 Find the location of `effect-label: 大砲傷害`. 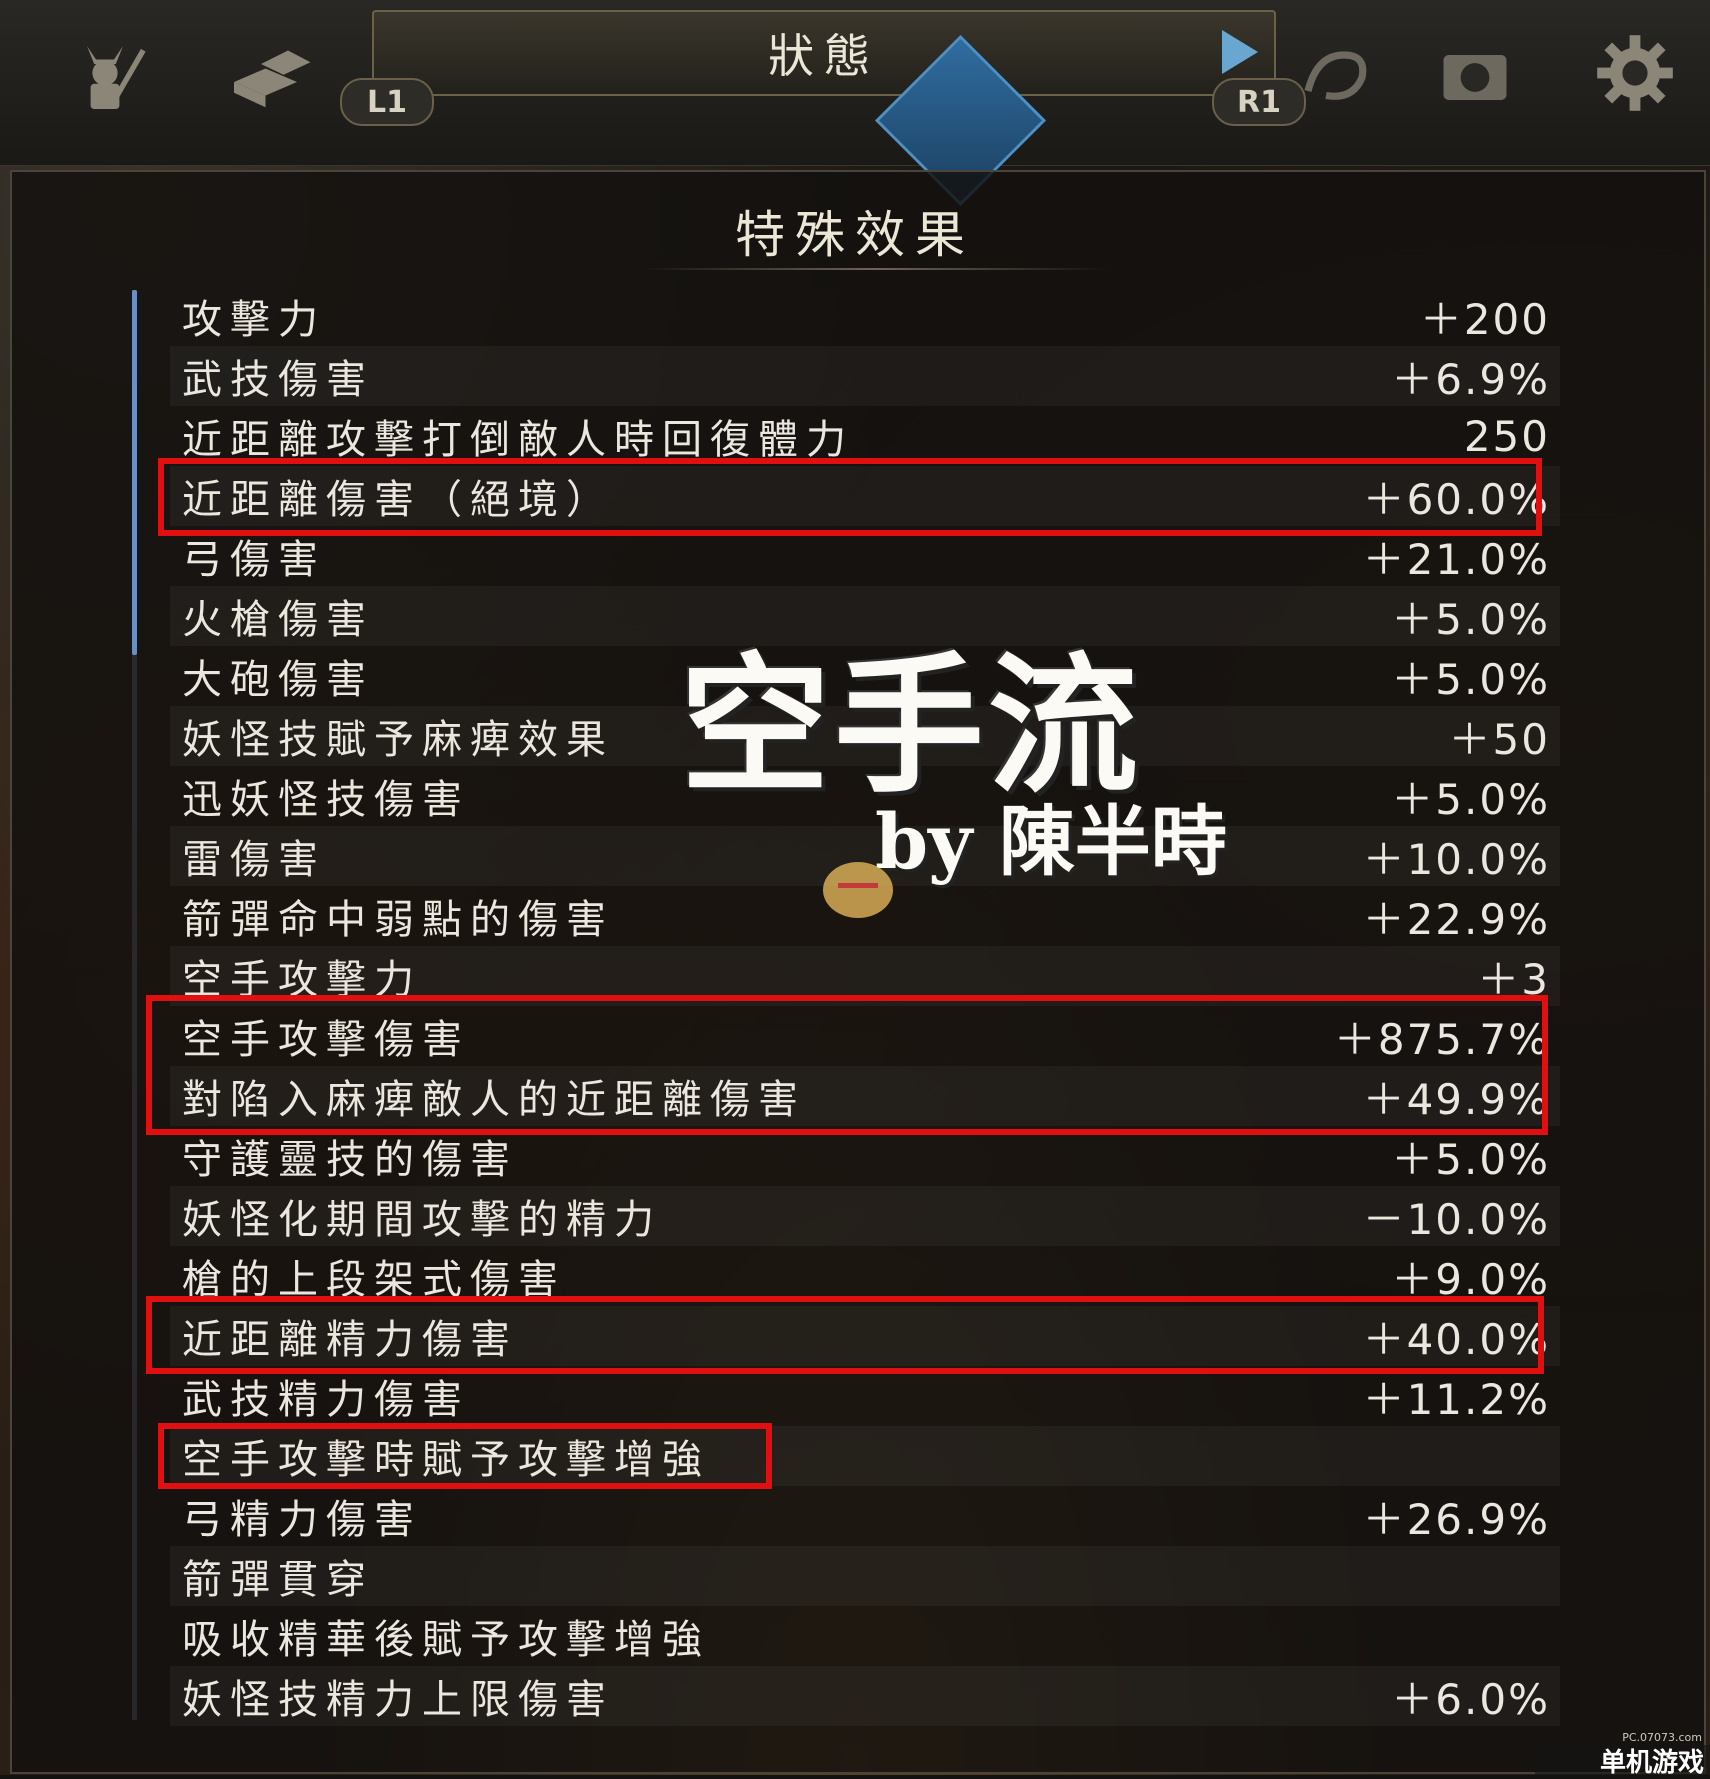

effect-label: 大砲傷害 is located at coordinates (278, 680).